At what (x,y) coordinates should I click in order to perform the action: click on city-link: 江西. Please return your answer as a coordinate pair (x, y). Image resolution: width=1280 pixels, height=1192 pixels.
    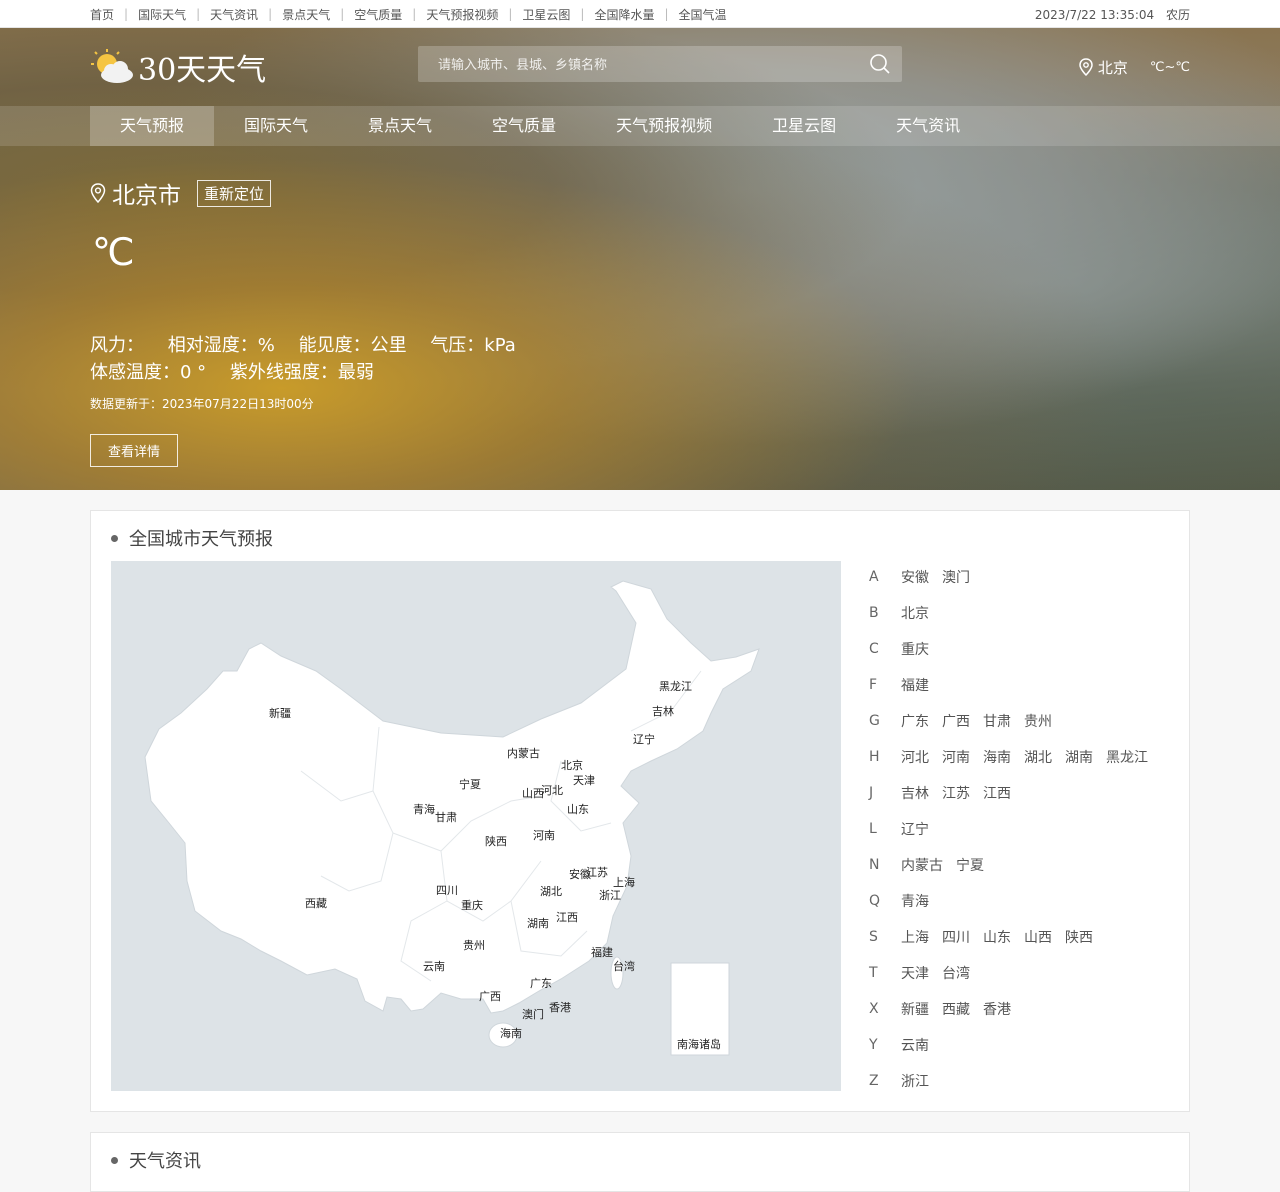
    Looking at the image, I should click on (997, 793).